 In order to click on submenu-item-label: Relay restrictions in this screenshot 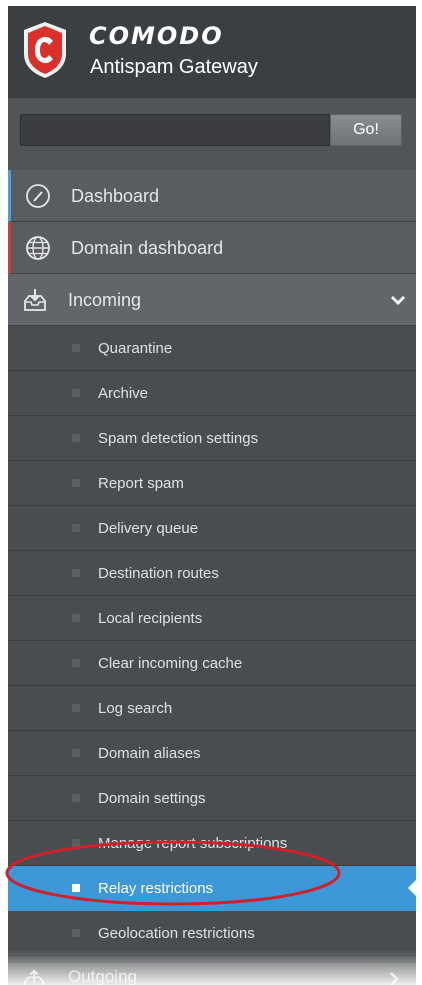, I will do `click(156, 888)`.